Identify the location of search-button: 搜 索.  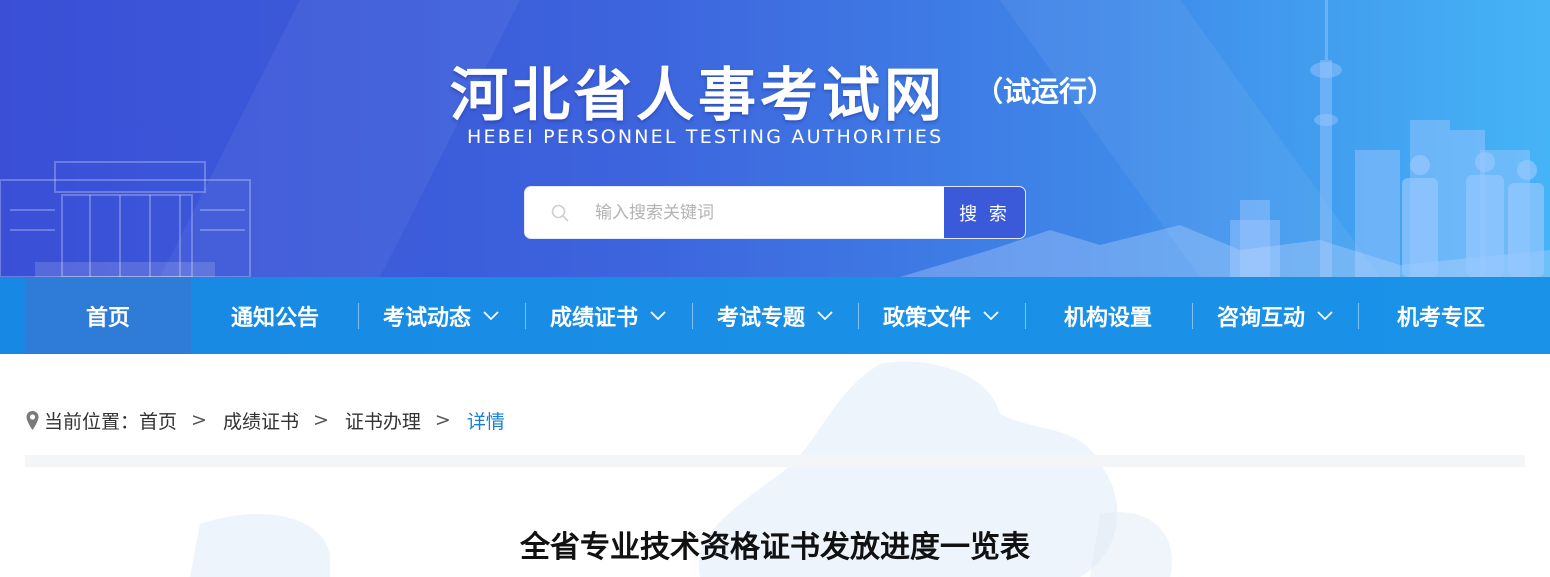
(984, 212).